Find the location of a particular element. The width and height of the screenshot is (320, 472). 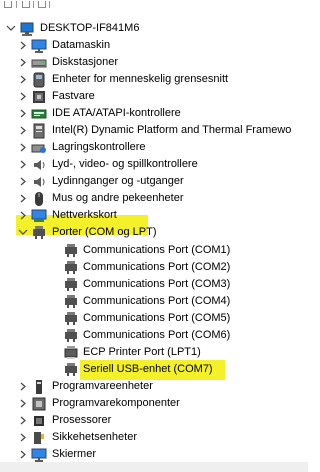

tree-category-ports: Porter (COM og LPT) is located at coordinates (154, 232).